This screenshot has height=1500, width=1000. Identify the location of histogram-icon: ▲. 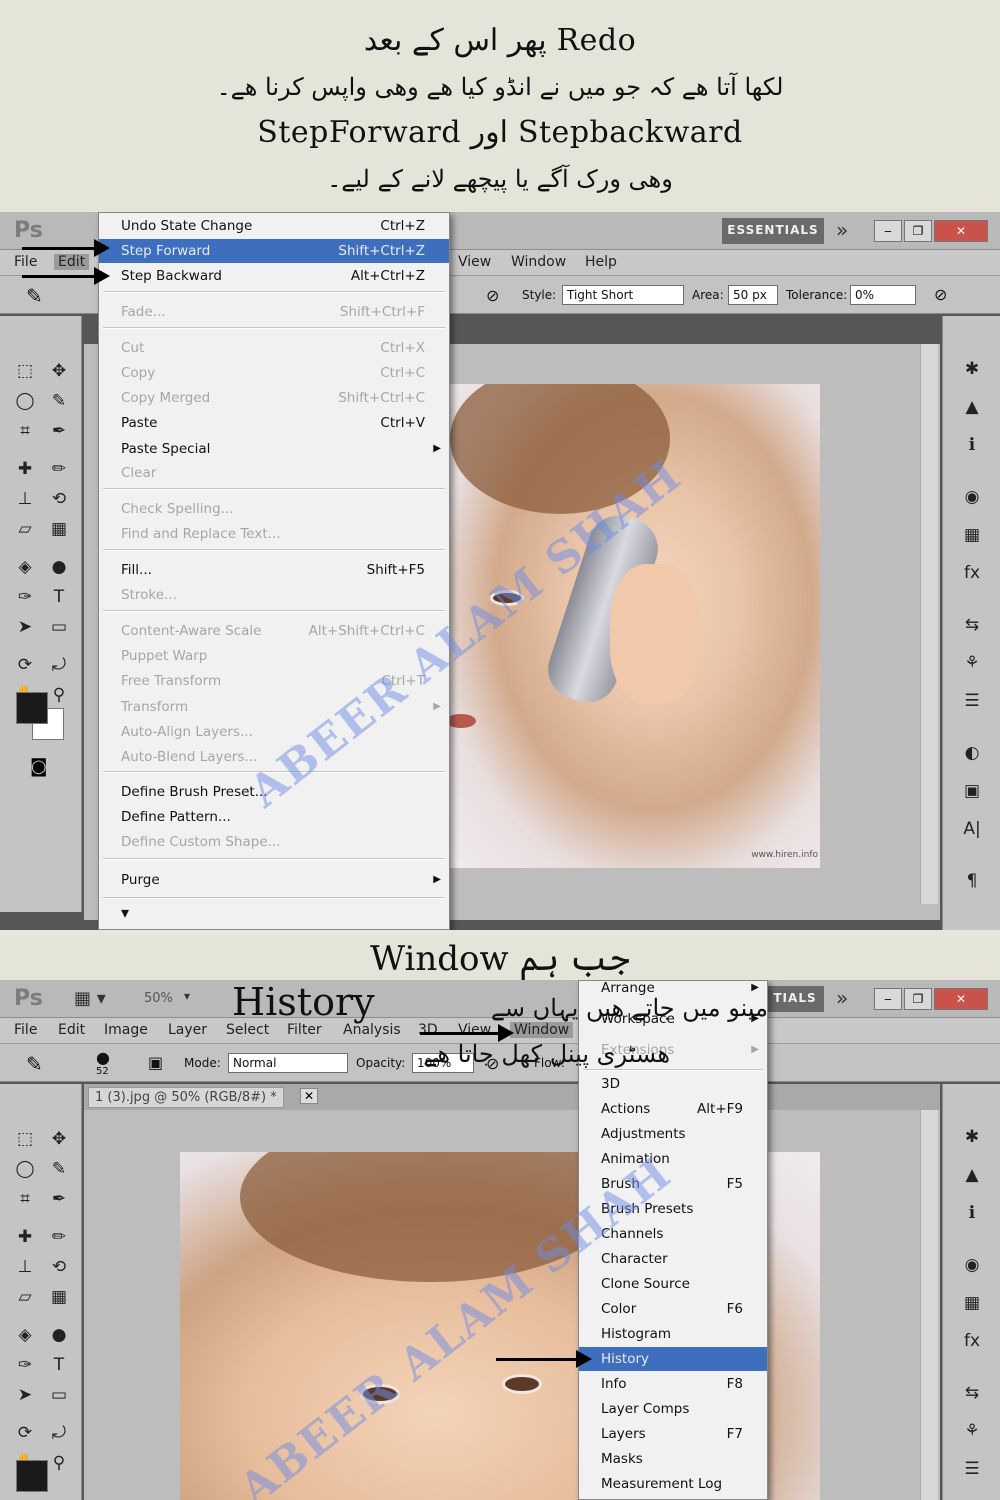
(972, 1175).